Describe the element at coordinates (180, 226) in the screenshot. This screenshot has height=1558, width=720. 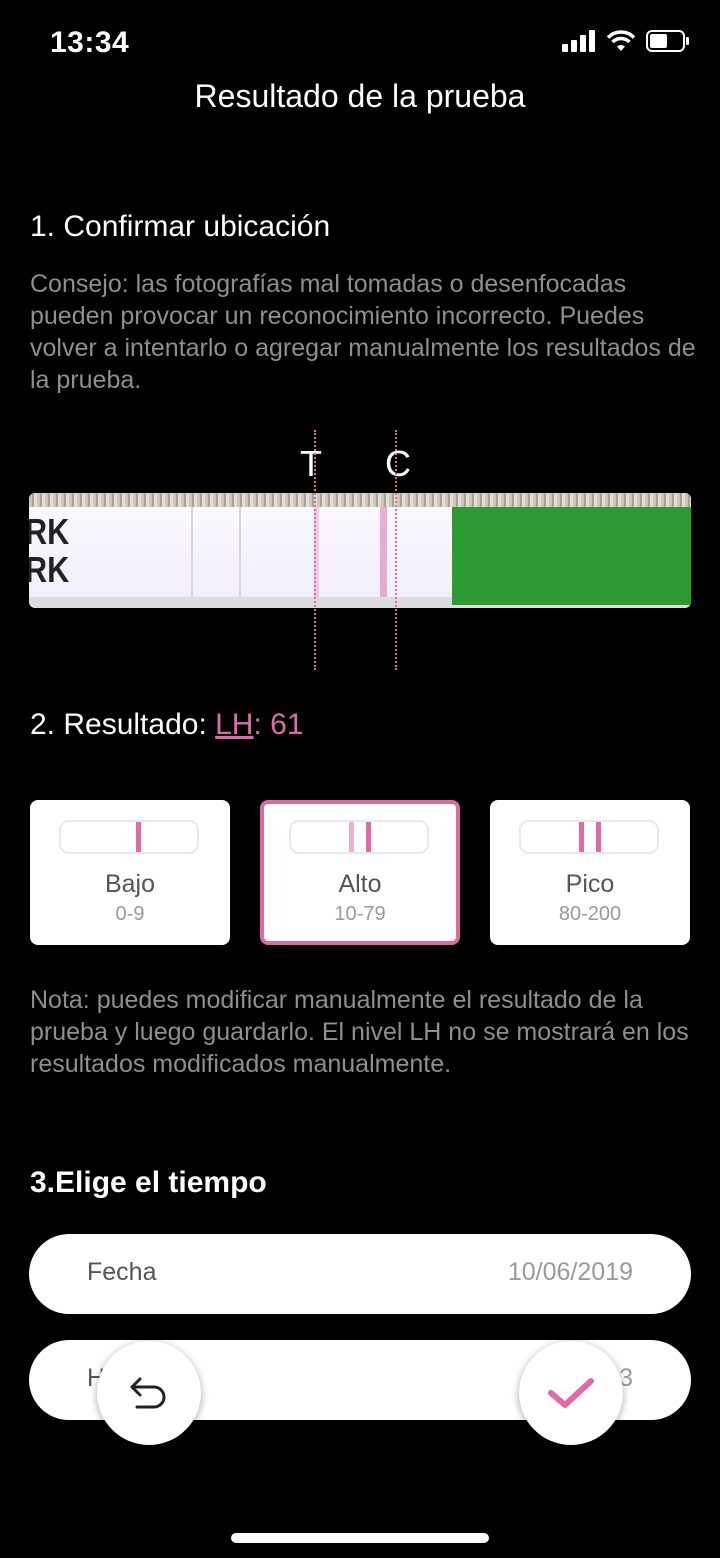
I see `confirm-location-heading: 1. Confirmar ubicación` at that location.